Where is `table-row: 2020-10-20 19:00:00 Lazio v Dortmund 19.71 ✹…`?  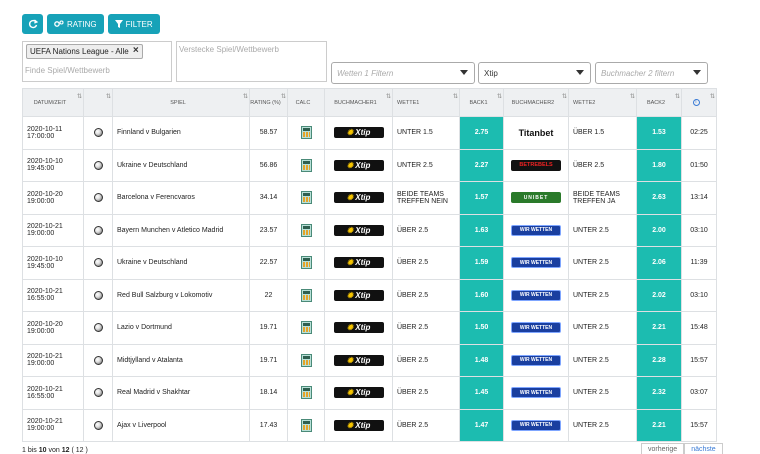 table-row: 2020-10-20 19:00:00 Lazio v Dortmund 19.71 ✹… is located at coordinates (369, 328).